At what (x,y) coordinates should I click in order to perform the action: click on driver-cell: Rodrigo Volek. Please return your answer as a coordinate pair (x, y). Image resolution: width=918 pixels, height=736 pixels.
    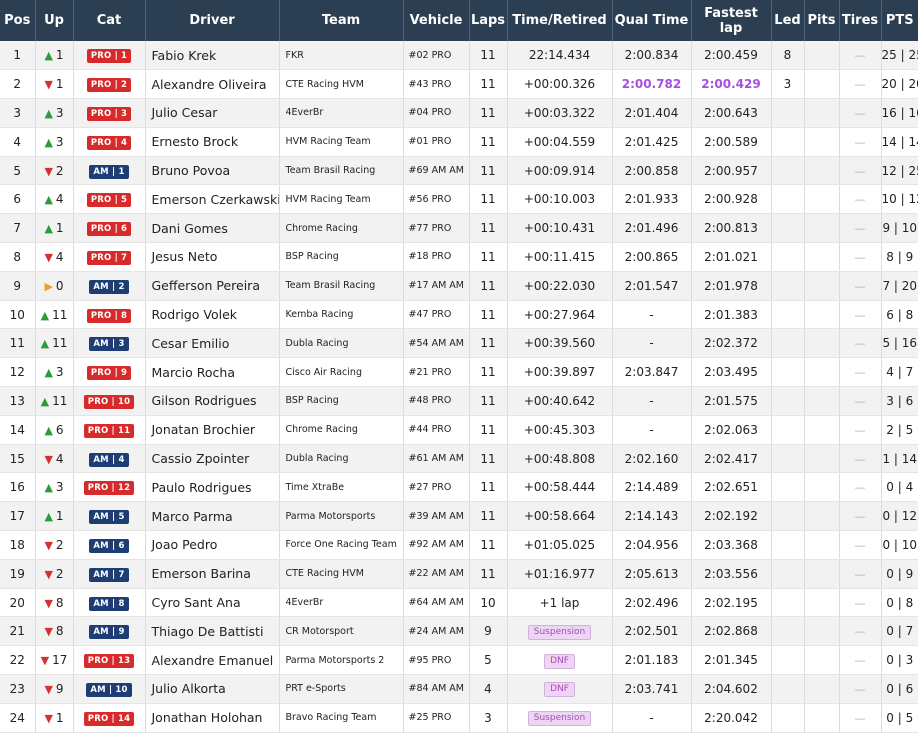
    Looking at the image, I should click on (212, 315).